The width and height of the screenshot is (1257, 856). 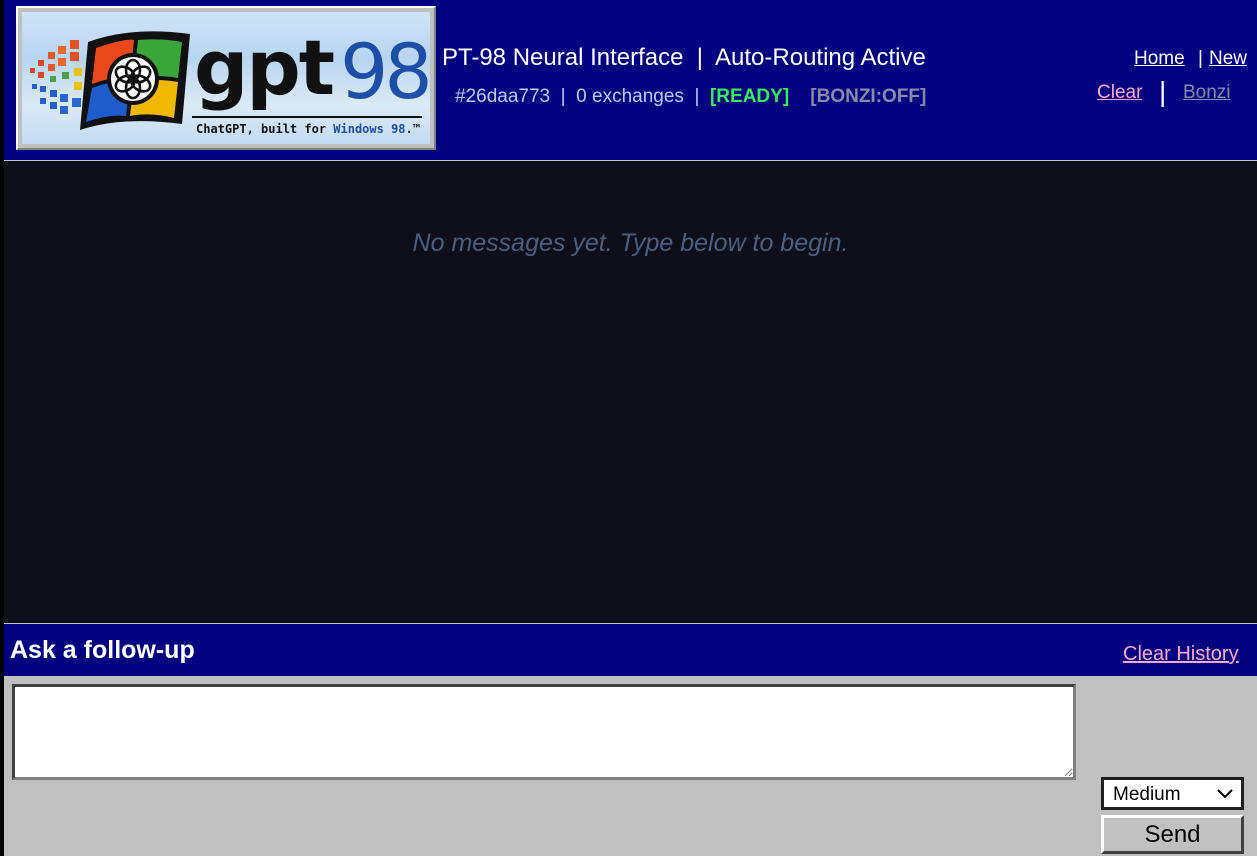 I want to click on new-link: New, so click(x=1228, y=59).